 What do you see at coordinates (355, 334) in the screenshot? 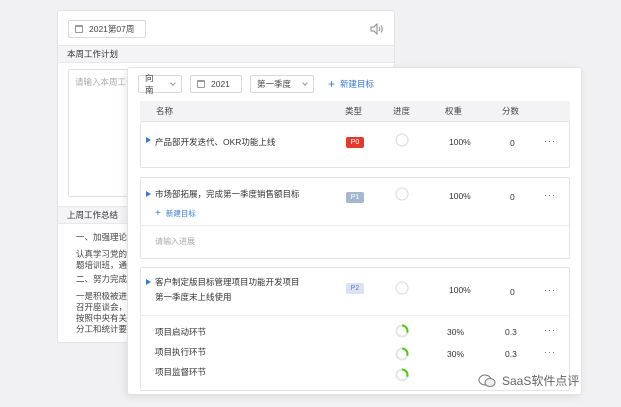
I see `key-result-row: 项目启动环节 30% 0.3 ···` at bounding box center [355, 334].